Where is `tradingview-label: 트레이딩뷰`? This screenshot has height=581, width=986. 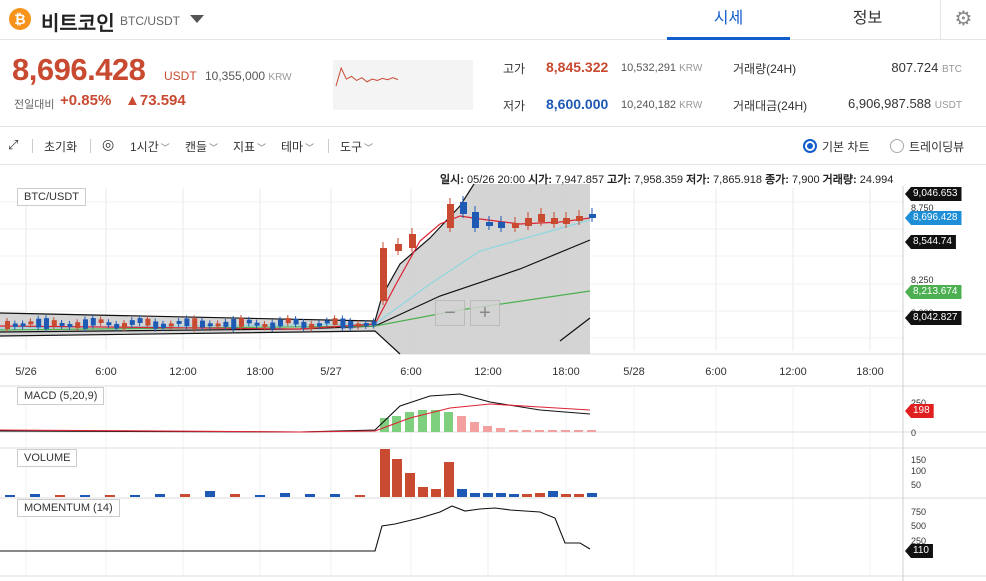
tradingview-label: 트레이딩뷰 is located at coordinates (936, 146).